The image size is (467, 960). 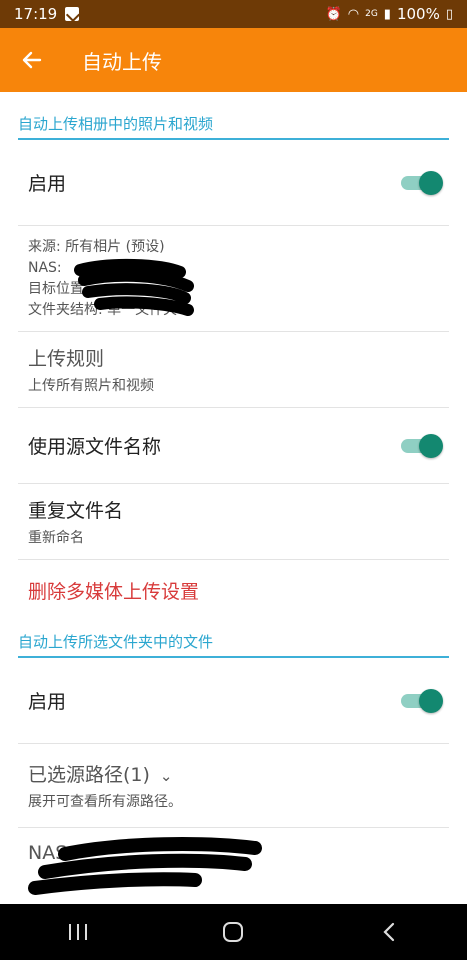 What do you see at coordinates (233, 14) in the screenshot?
I see `status-bar: 17:19 ⏰ ◠ 2G ▮ 100% ▯` at bounding box center [233, 14].